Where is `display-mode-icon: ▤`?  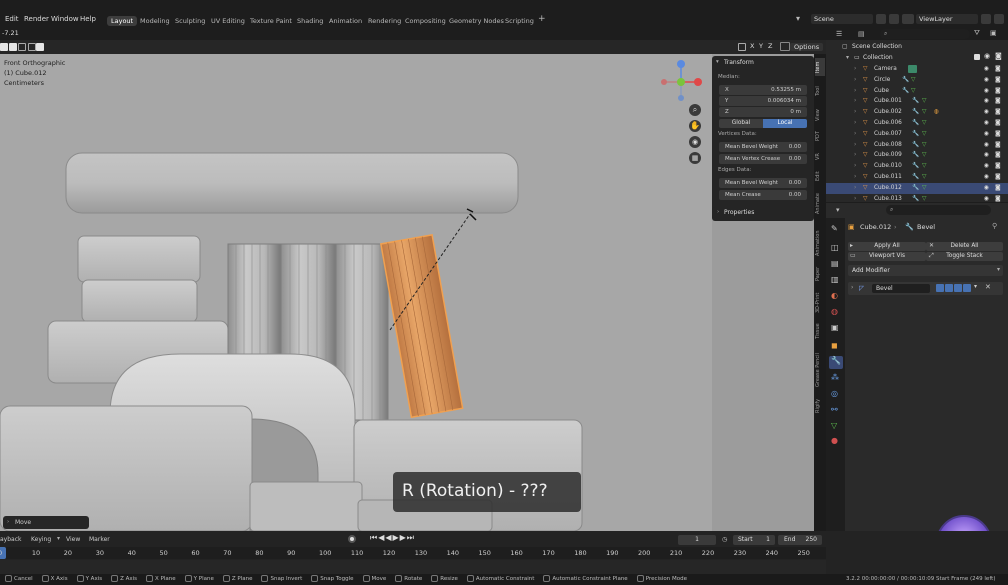
display-mode-icon: ▤ is located at coordinates (861, 34).